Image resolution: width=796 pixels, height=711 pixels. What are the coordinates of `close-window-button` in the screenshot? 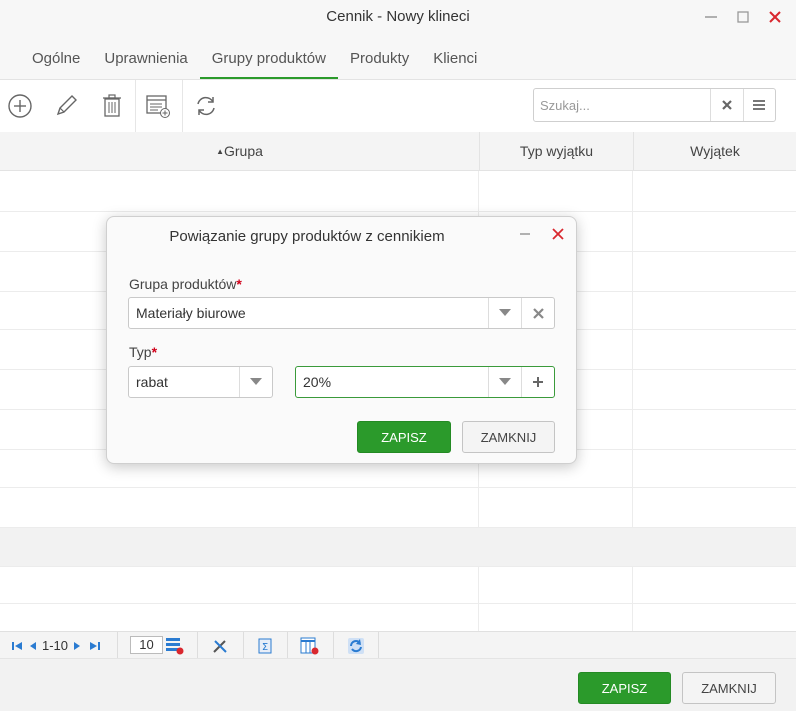 It's located at (775, 17).